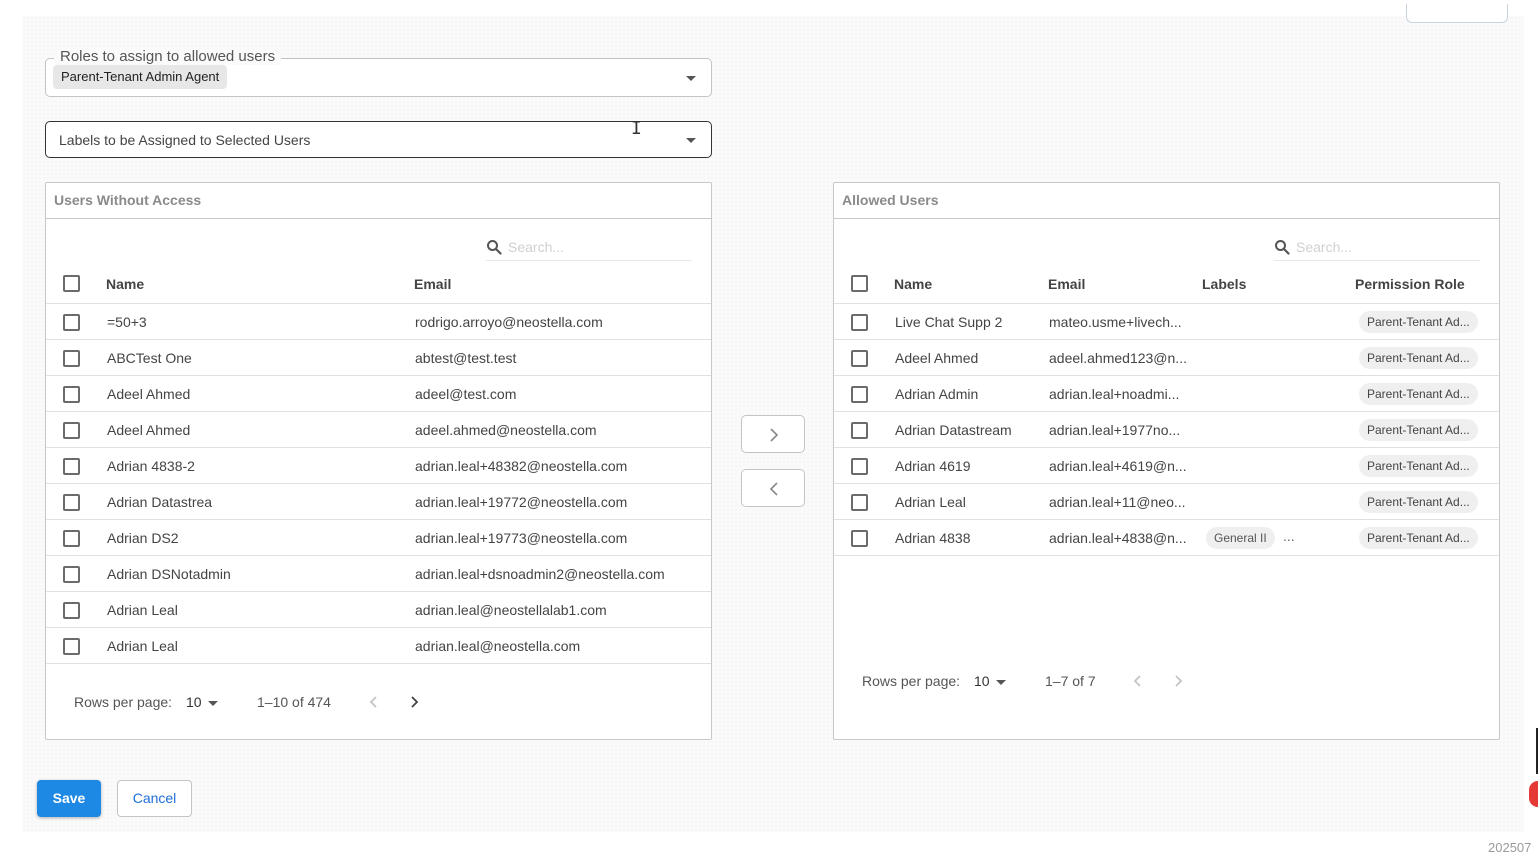  Describe the element at coordinates (466, 358) in the screenshot. I see `user-email: abtest@test.test` at that location.